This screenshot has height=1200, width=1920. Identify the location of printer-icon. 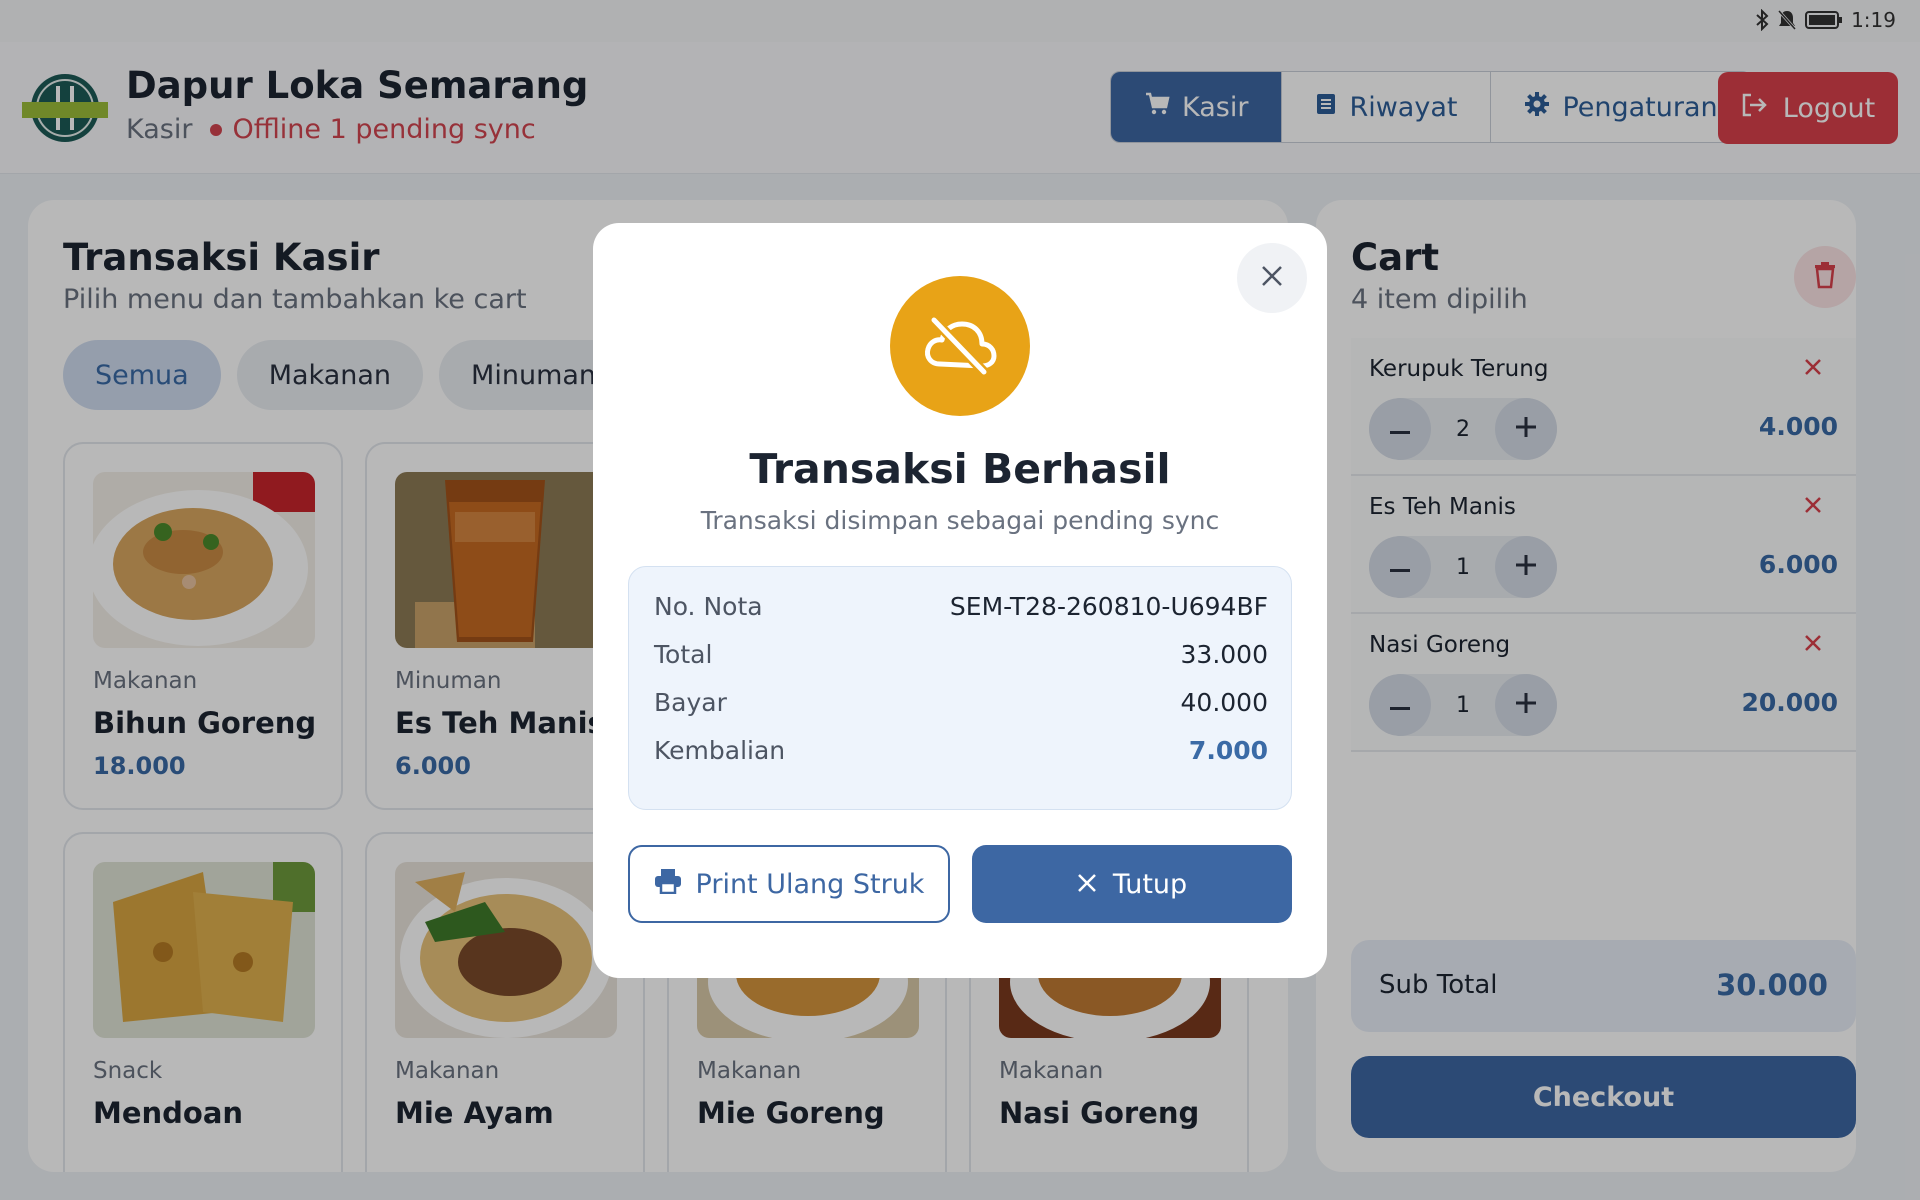
(668, 884).